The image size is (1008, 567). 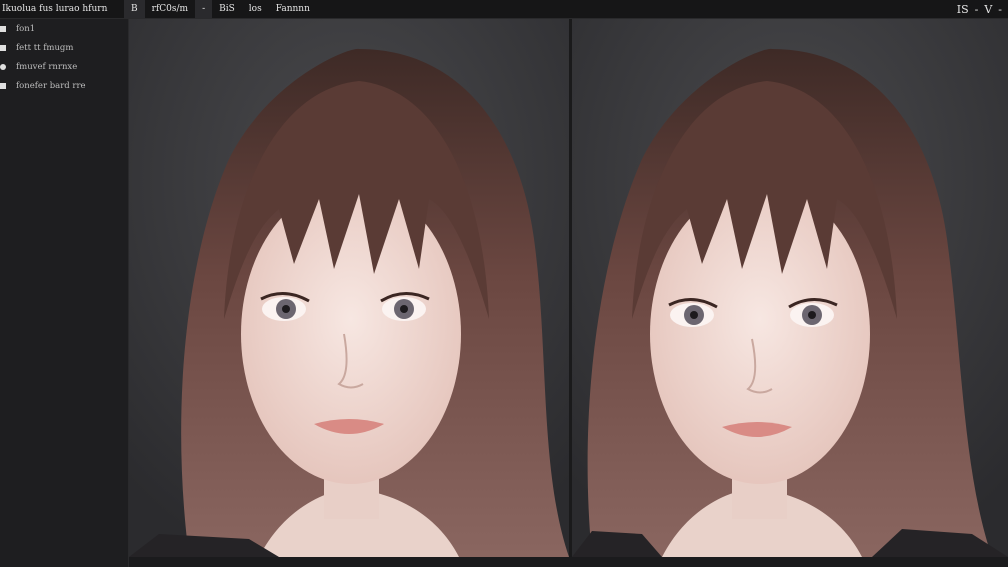 What do you see at coordinates (51, 85) in the screenshot?
I see `sidebar-item-label: fonefer bard rre` at bounding box center [51, 85].